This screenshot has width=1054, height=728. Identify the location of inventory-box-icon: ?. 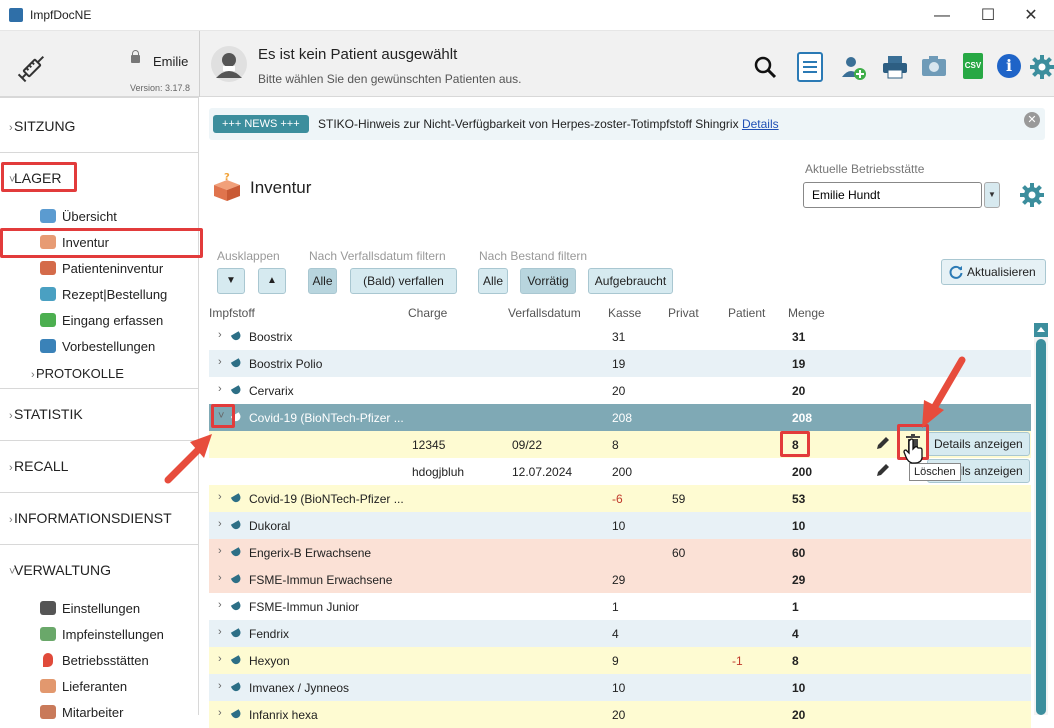
(227, 186).